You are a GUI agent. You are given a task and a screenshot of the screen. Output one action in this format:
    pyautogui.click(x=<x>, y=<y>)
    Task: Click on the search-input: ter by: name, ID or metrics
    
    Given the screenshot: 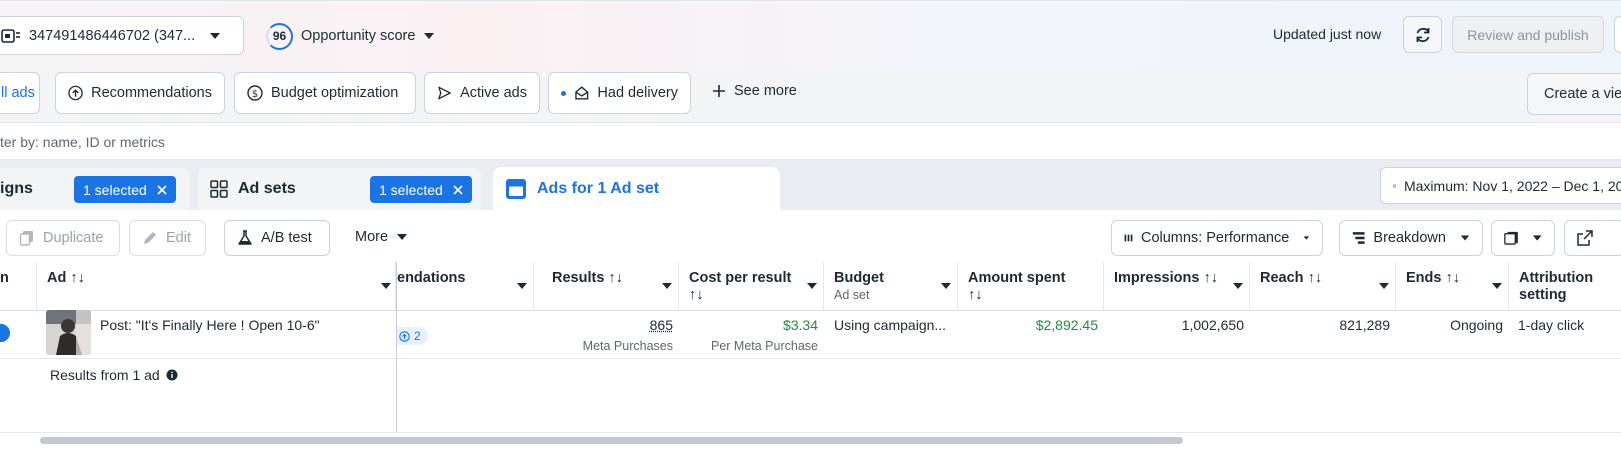 What is the action you would take?
    pyautogui.click(x=82, y=142)
    